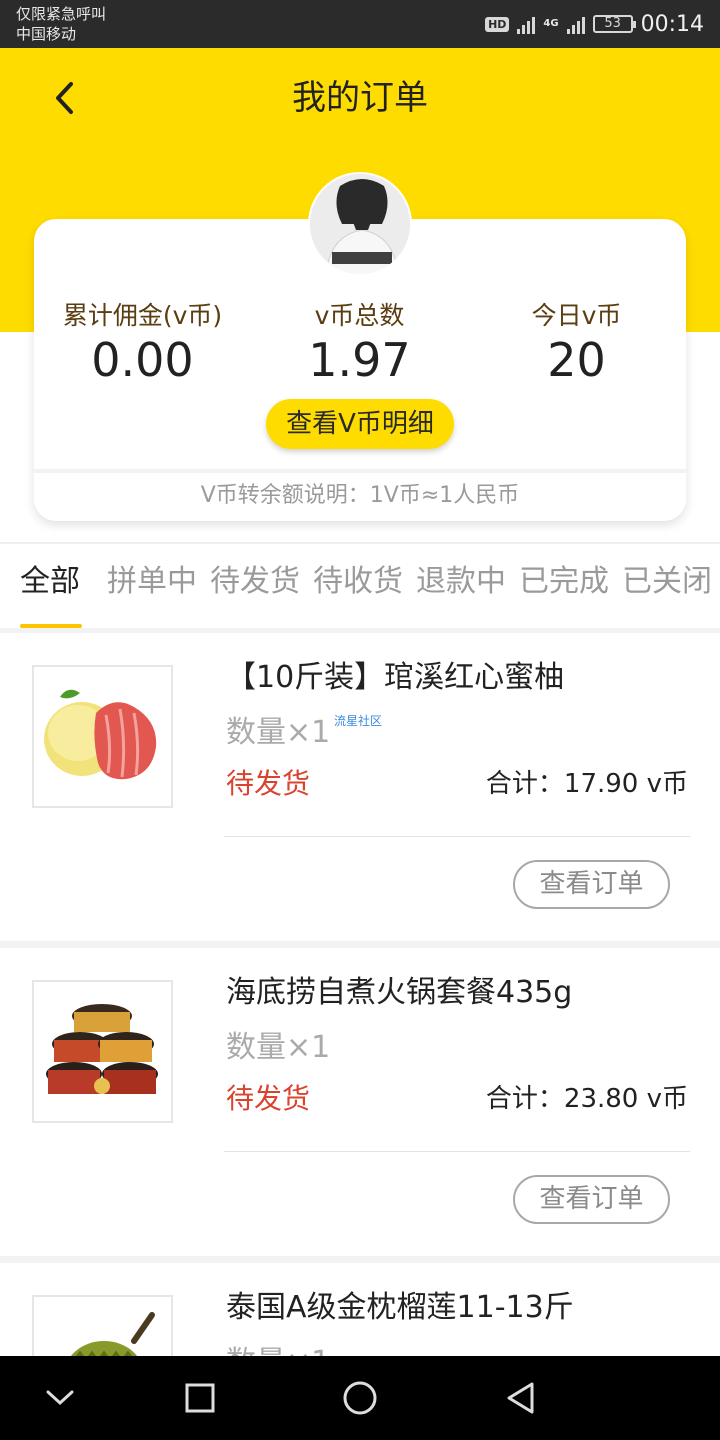  I want to click on tab-refunding: 退款中, so click(461, 582).